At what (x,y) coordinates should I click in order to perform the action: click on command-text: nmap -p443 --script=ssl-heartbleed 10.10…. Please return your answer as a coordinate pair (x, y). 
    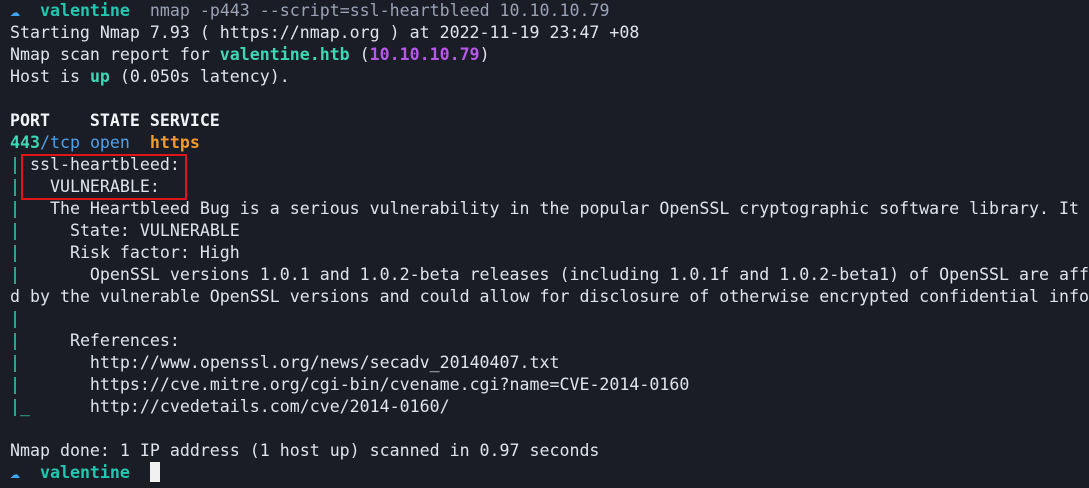
    Looking at the image, I should click on (379, 10).